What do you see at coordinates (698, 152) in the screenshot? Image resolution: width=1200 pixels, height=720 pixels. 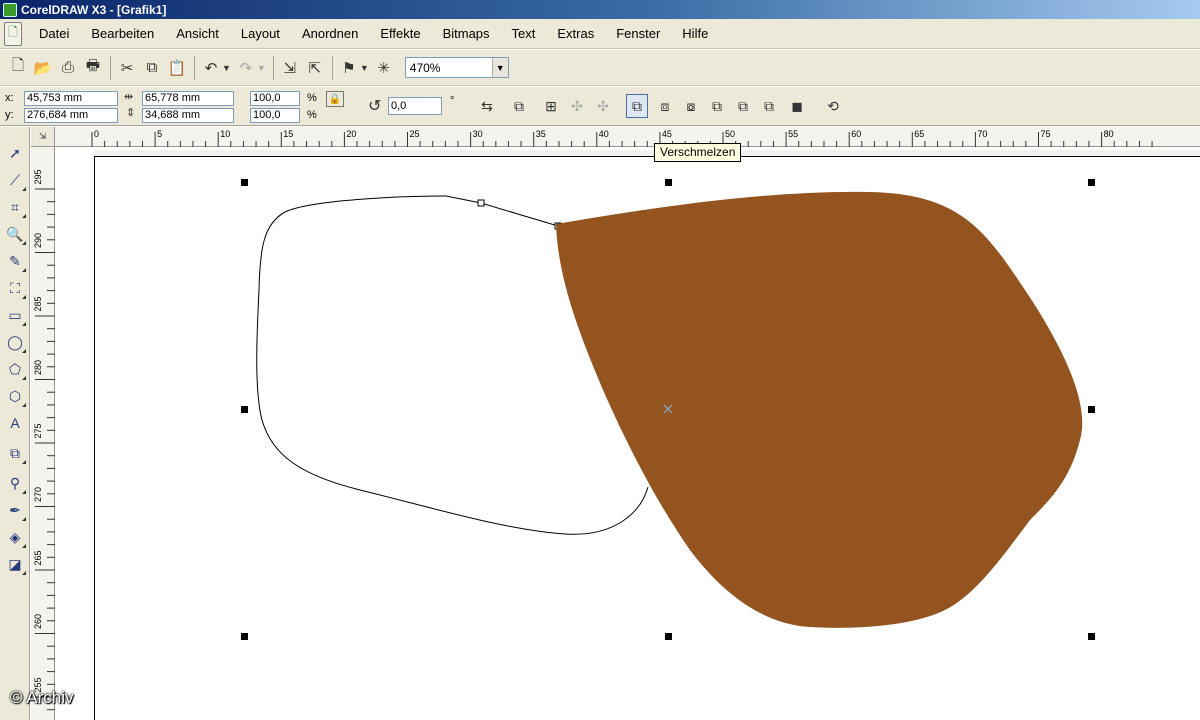 I see `tooltip: Verschmelzen` at bounding box center [698, 152].